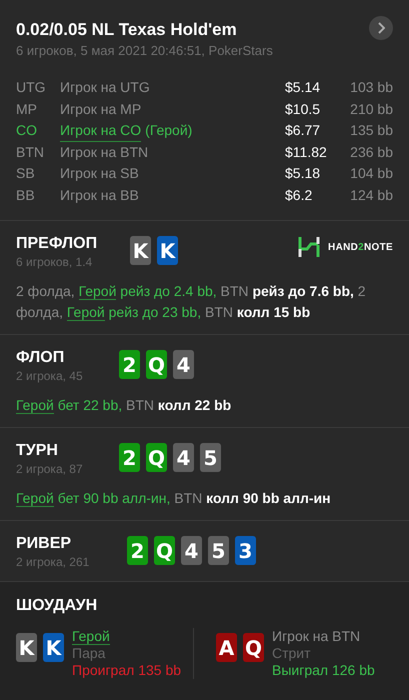 The height and width of the screenshot is (700, 409). What do you see at coordinates (31, 88) in the screenshot?
I see `seat-position: UTG` at bounding box center [31, 88].